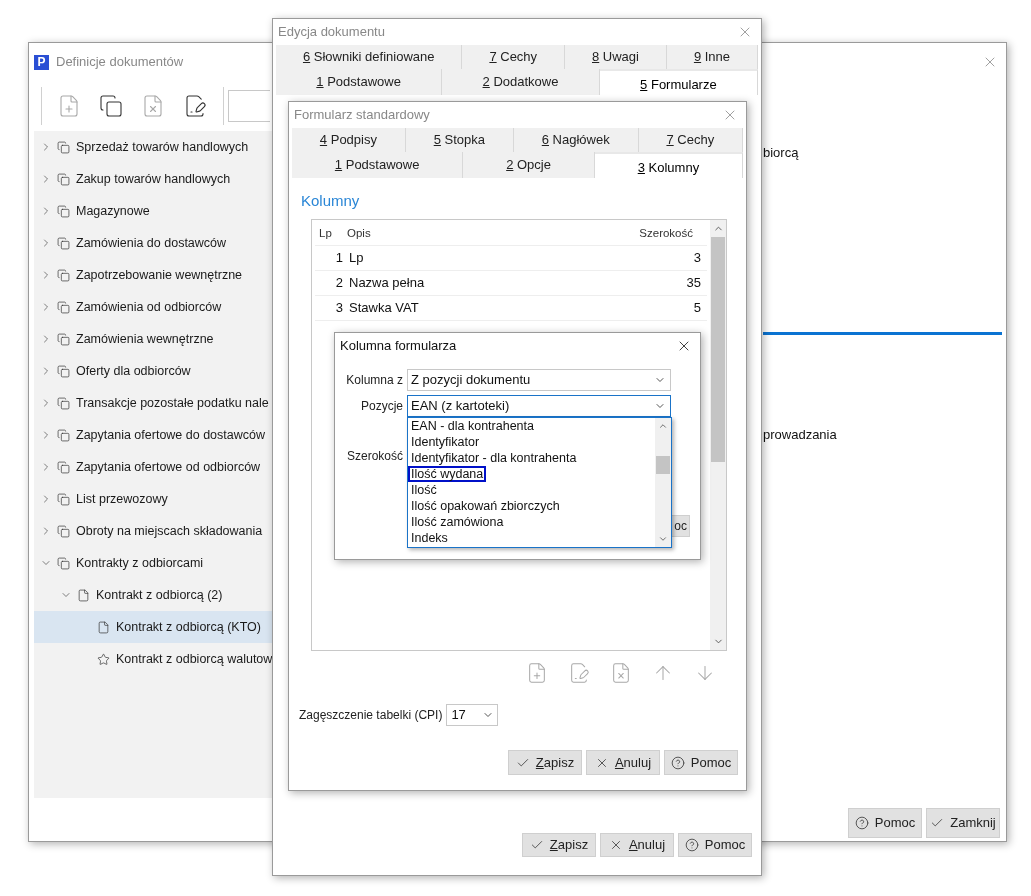  Describe the element at coordinates (153, 179) in the screenshot. I see `tree-item: Zakup towarów handlowych` at that location.